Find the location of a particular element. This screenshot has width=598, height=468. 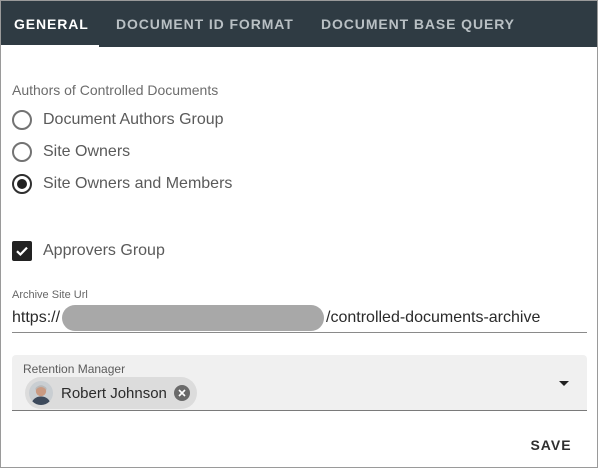

radio-site-owners-and-members: Site Owners and Members is located at coordinates (122, 184).